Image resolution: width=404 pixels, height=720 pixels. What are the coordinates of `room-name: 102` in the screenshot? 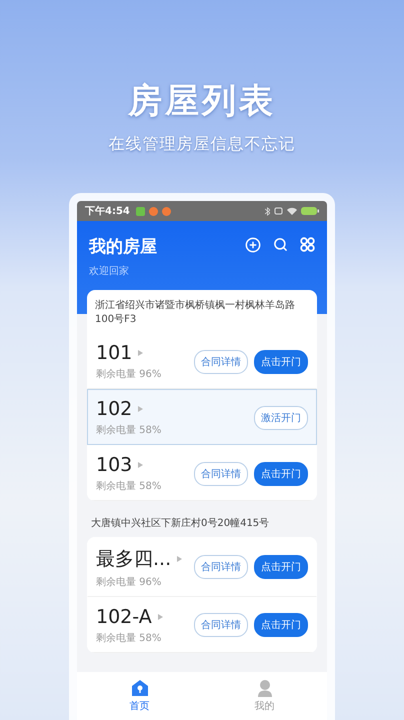 It's located at (114, 409).